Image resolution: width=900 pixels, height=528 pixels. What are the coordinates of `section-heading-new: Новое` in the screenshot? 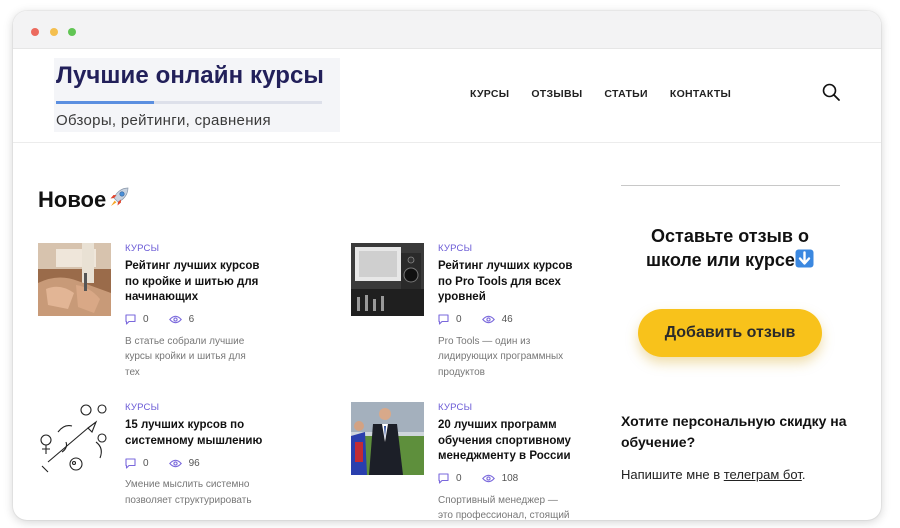 It's located at (84, 200).